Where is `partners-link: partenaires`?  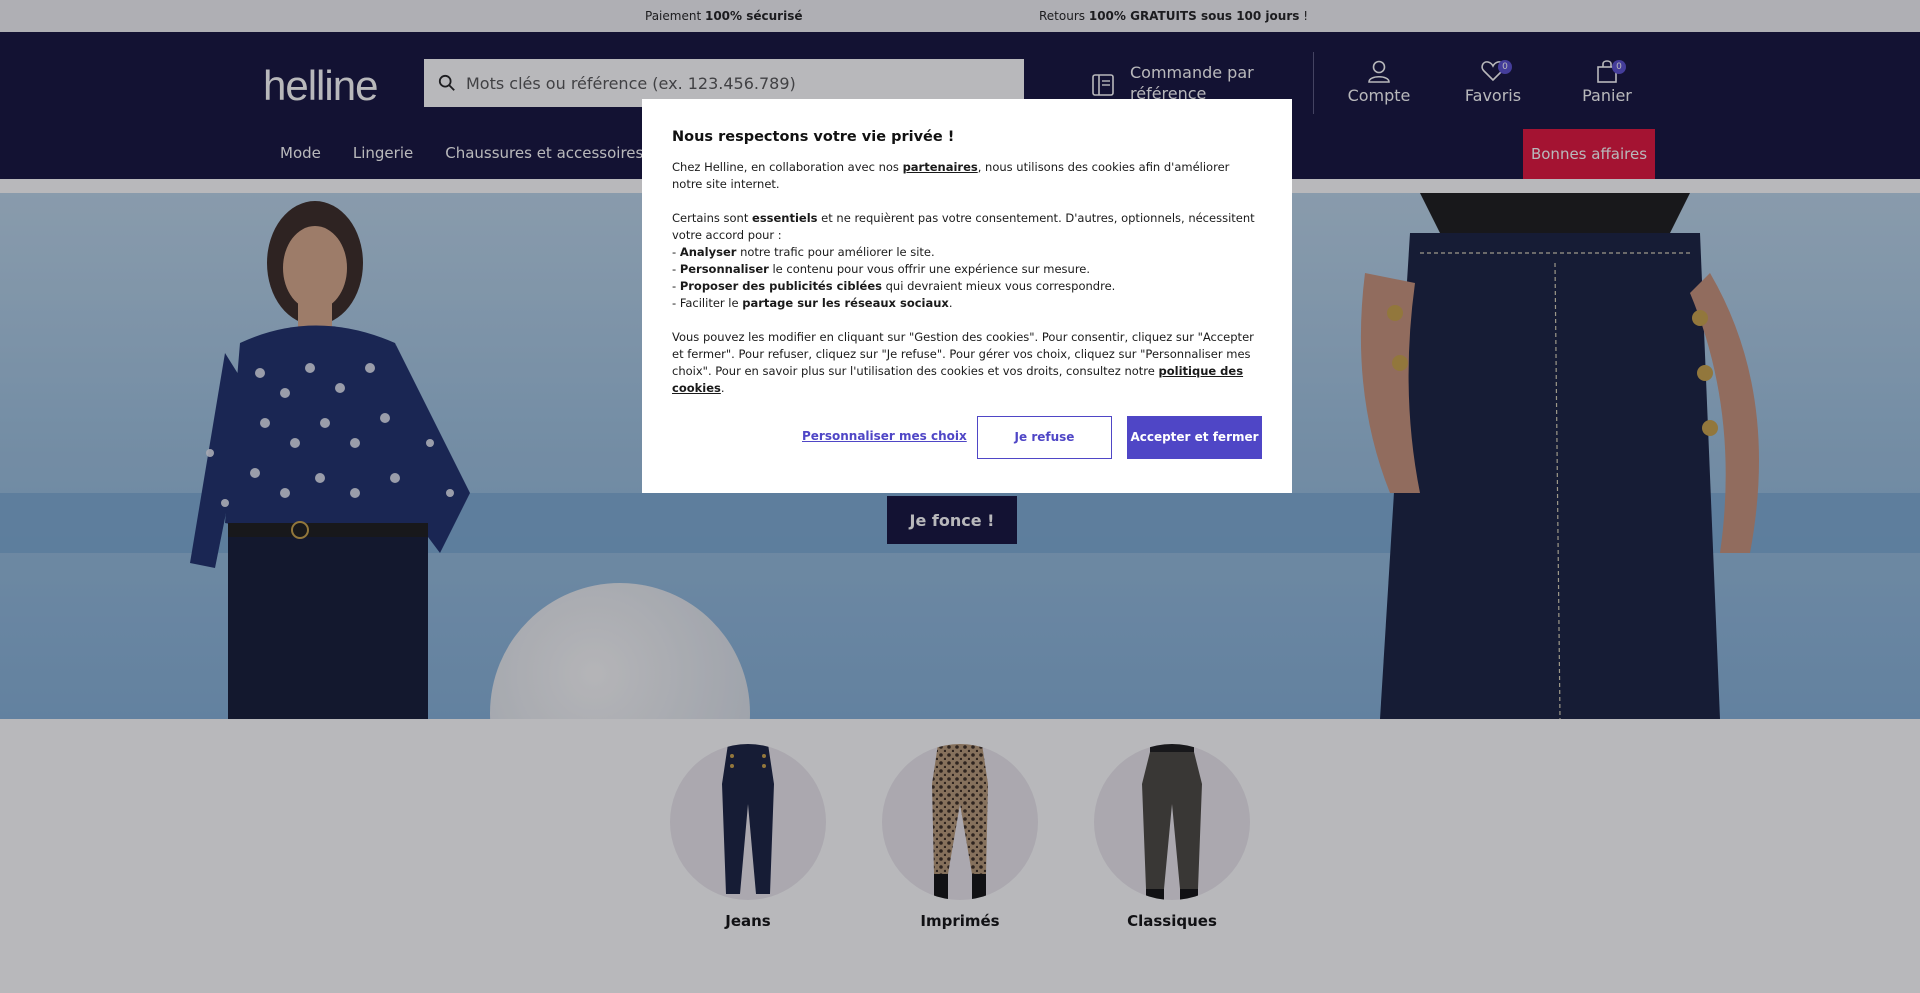
partners-link: partenaires is located at coordinates (940, 167).